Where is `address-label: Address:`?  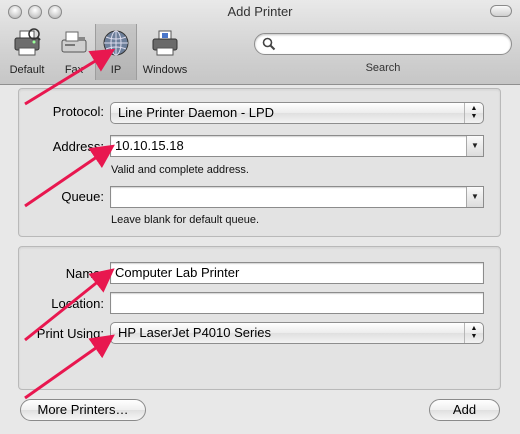
address-label: Address: is located at coordinates (78, 146).